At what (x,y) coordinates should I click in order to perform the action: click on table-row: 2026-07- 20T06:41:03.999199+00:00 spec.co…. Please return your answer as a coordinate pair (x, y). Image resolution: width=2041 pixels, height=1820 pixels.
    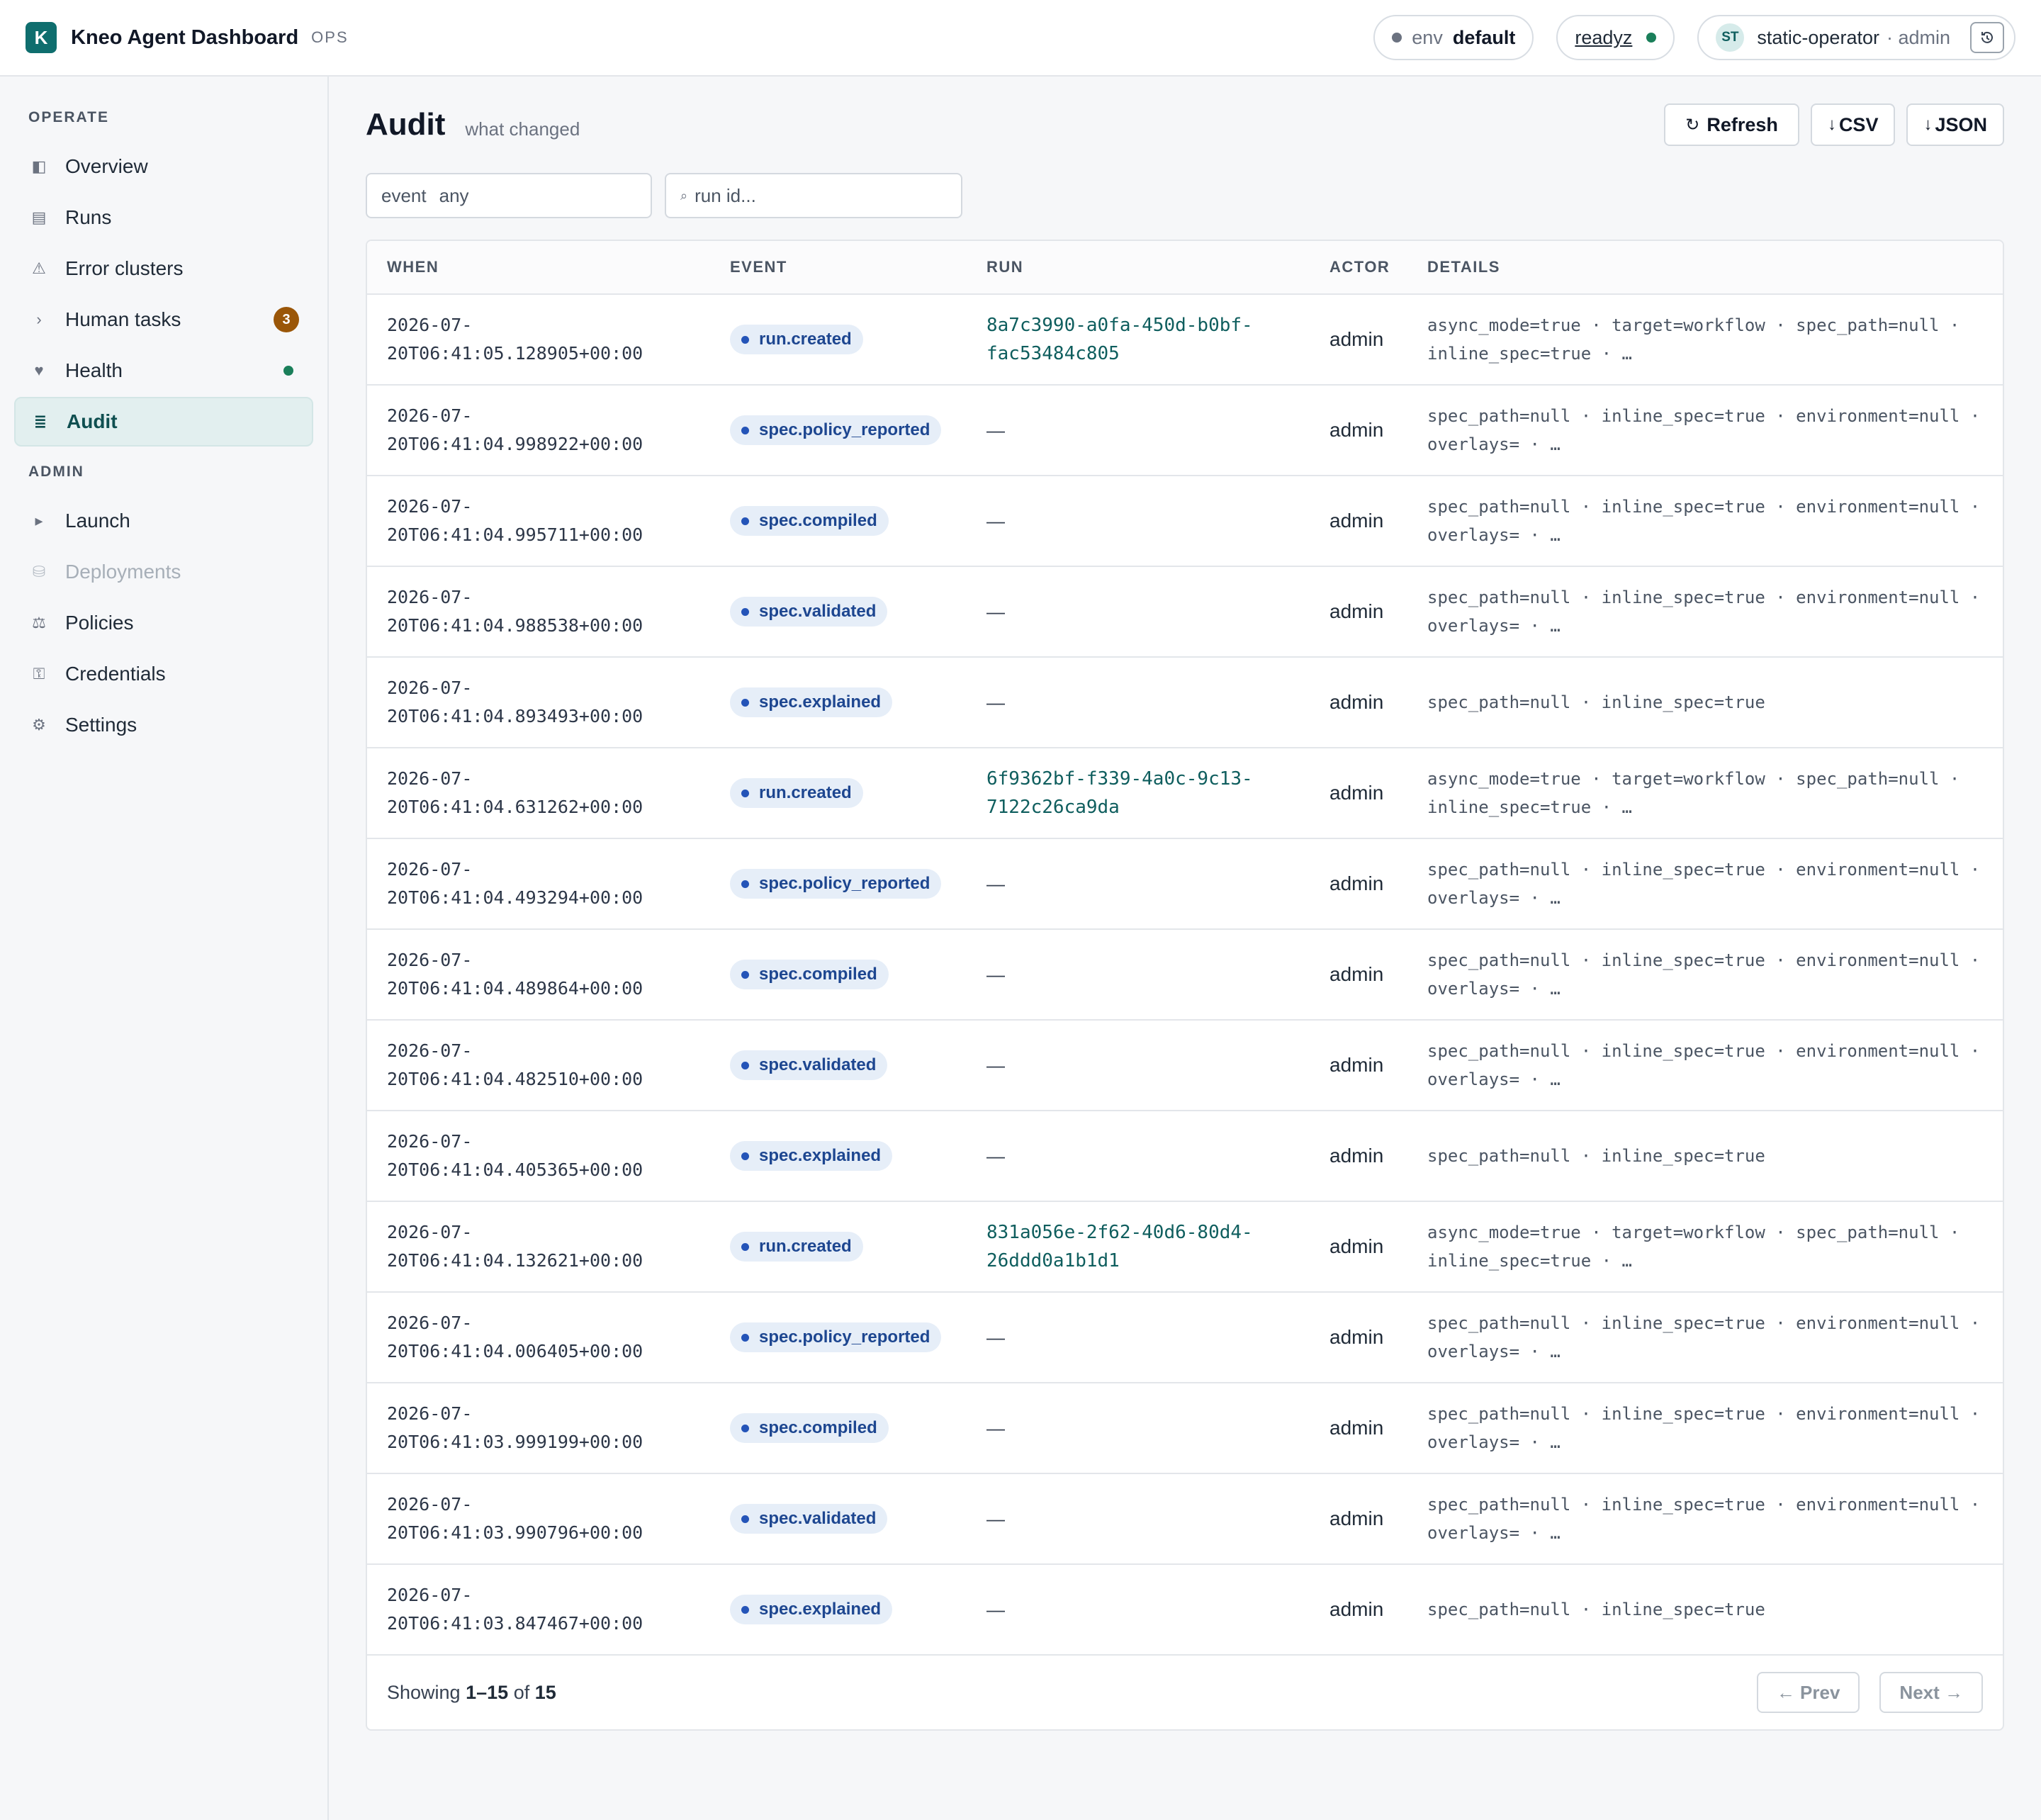
    Looking at the image, I should click on (1185, 1429).